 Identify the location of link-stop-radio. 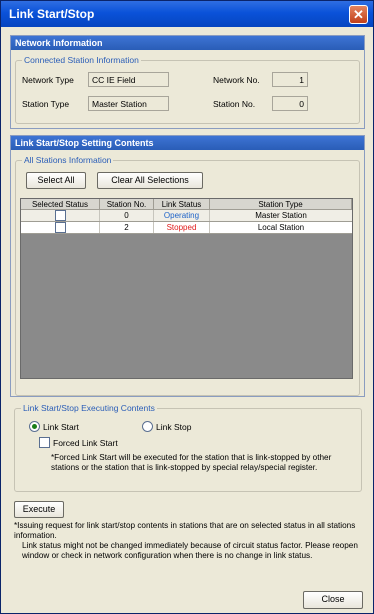
(147, 426).